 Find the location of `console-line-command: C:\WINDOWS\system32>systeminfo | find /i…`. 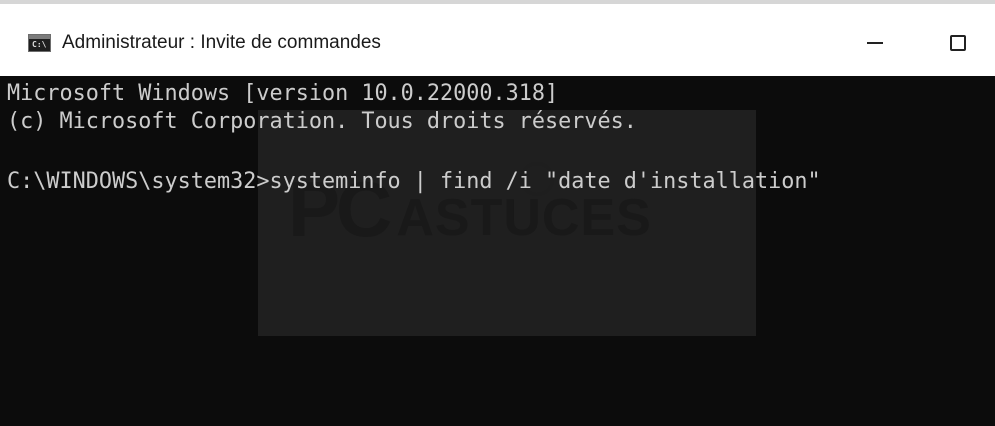

console-line-command: C:\WINDOWS\system32>systeminfo | find /i… is located at coordinates (414, 181).